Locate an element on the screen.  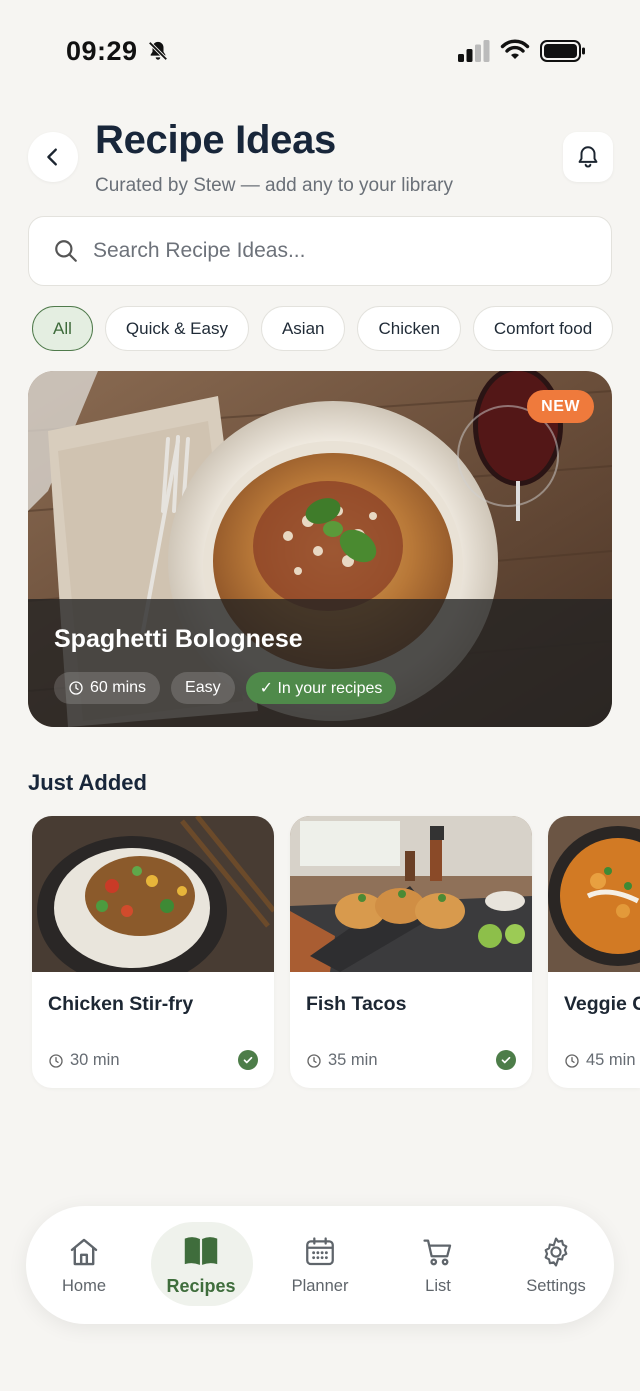
recipe-time-value: 45 min is located at coordinates (611, 1060).